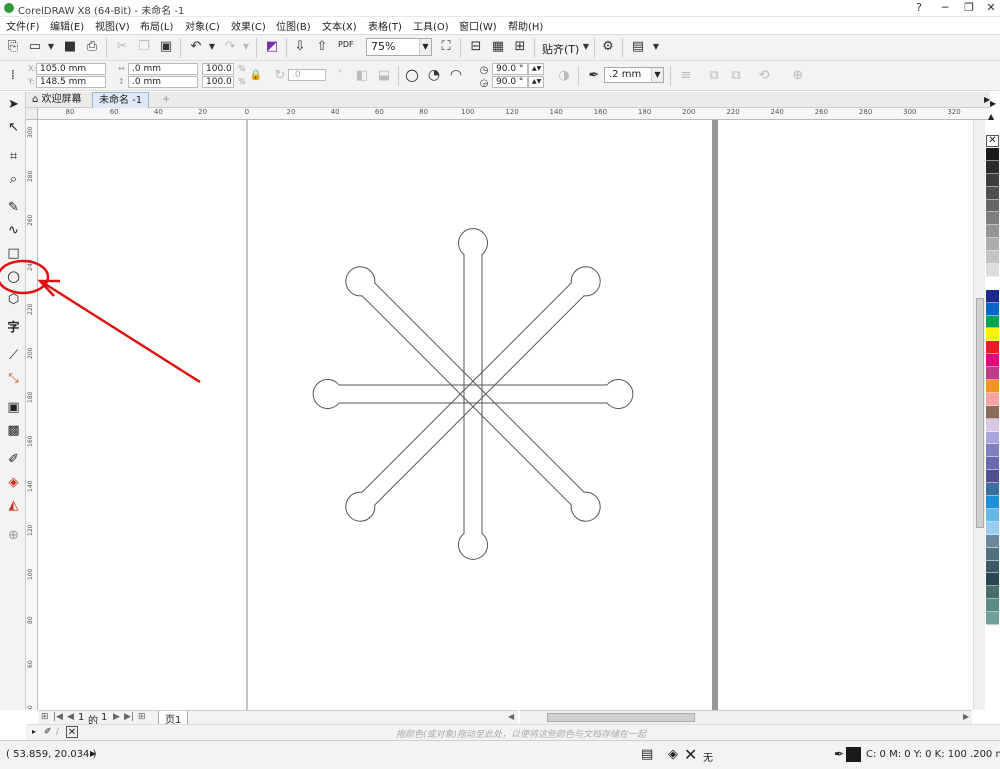 The image size is (1000, 769). I want to click on cut-icon: ✂, so click(122, 47).